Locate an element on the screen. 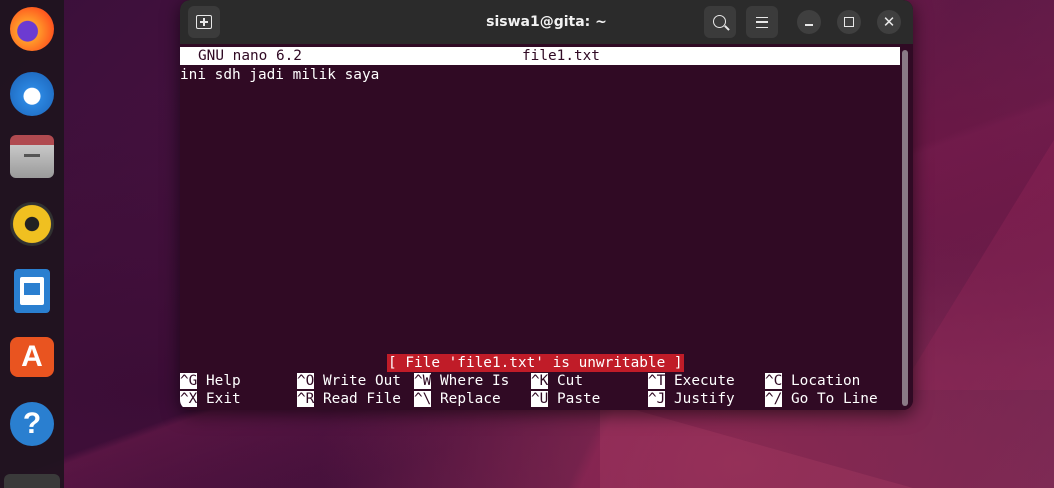  shortcut-label: Location is located at coordinates (826, 381).